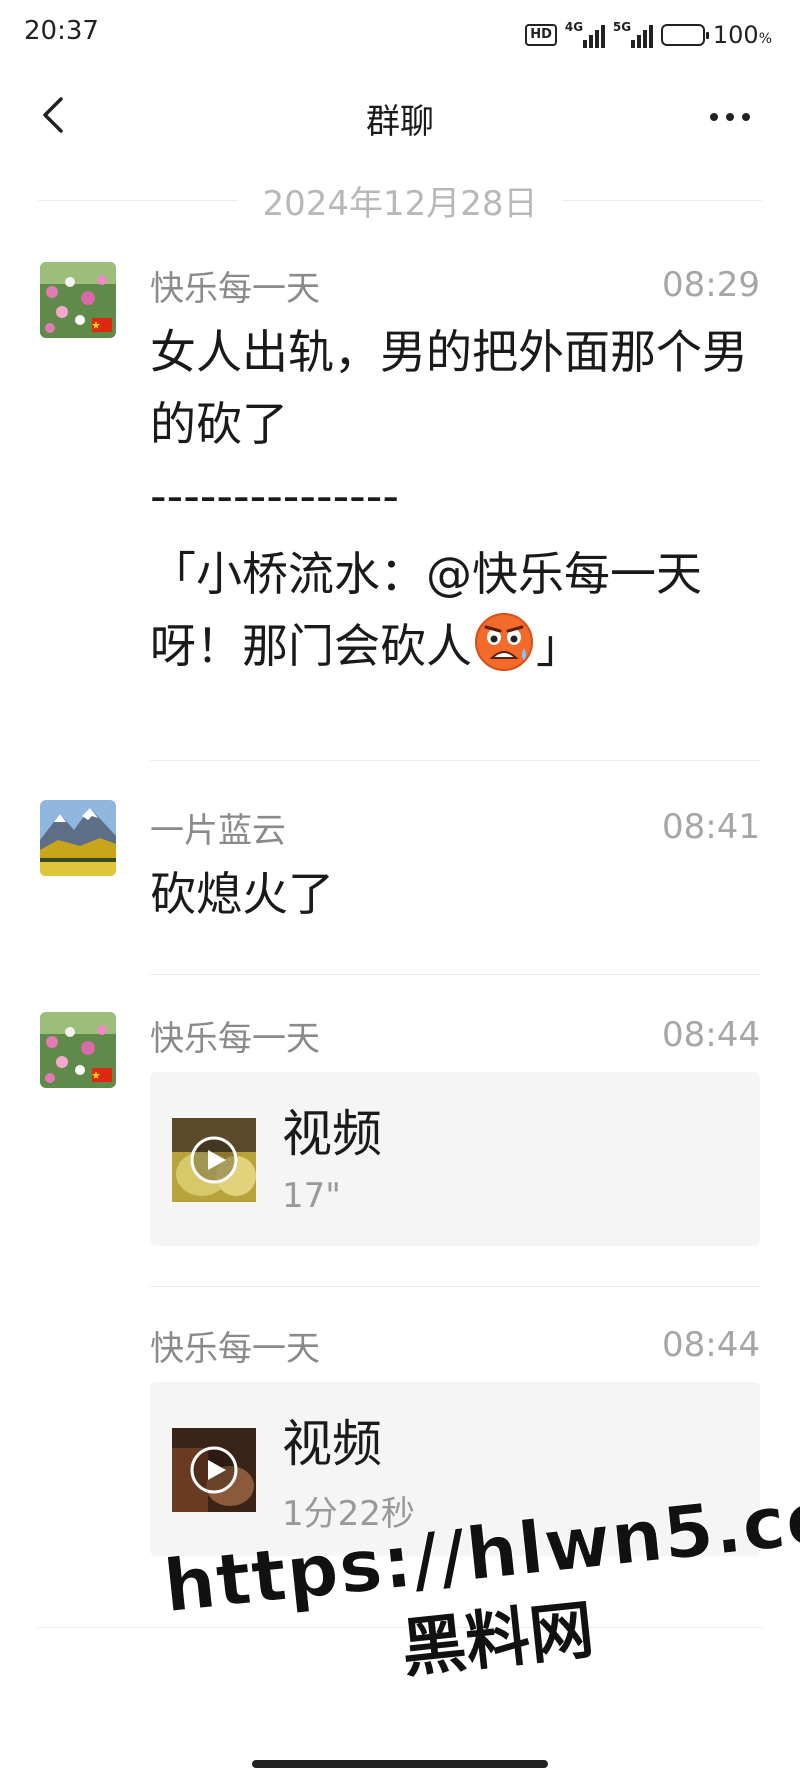 This screenshot has height=1778, width=800. Describe the element at coordinates (742, 35) in the screenshot. I see `battery-percent: 100%` at that location.